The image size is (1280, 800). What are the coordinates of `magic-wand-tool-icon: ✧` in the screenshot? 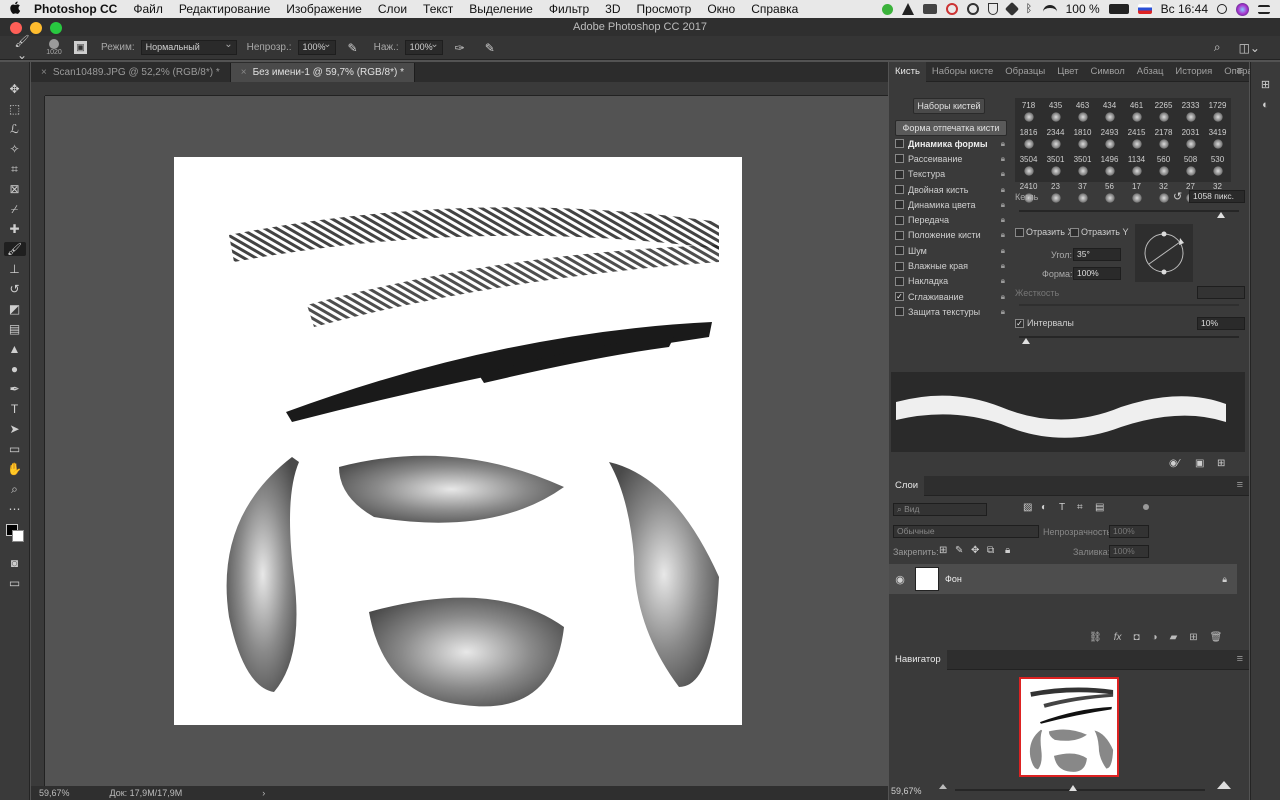 It's located at (15, 149).